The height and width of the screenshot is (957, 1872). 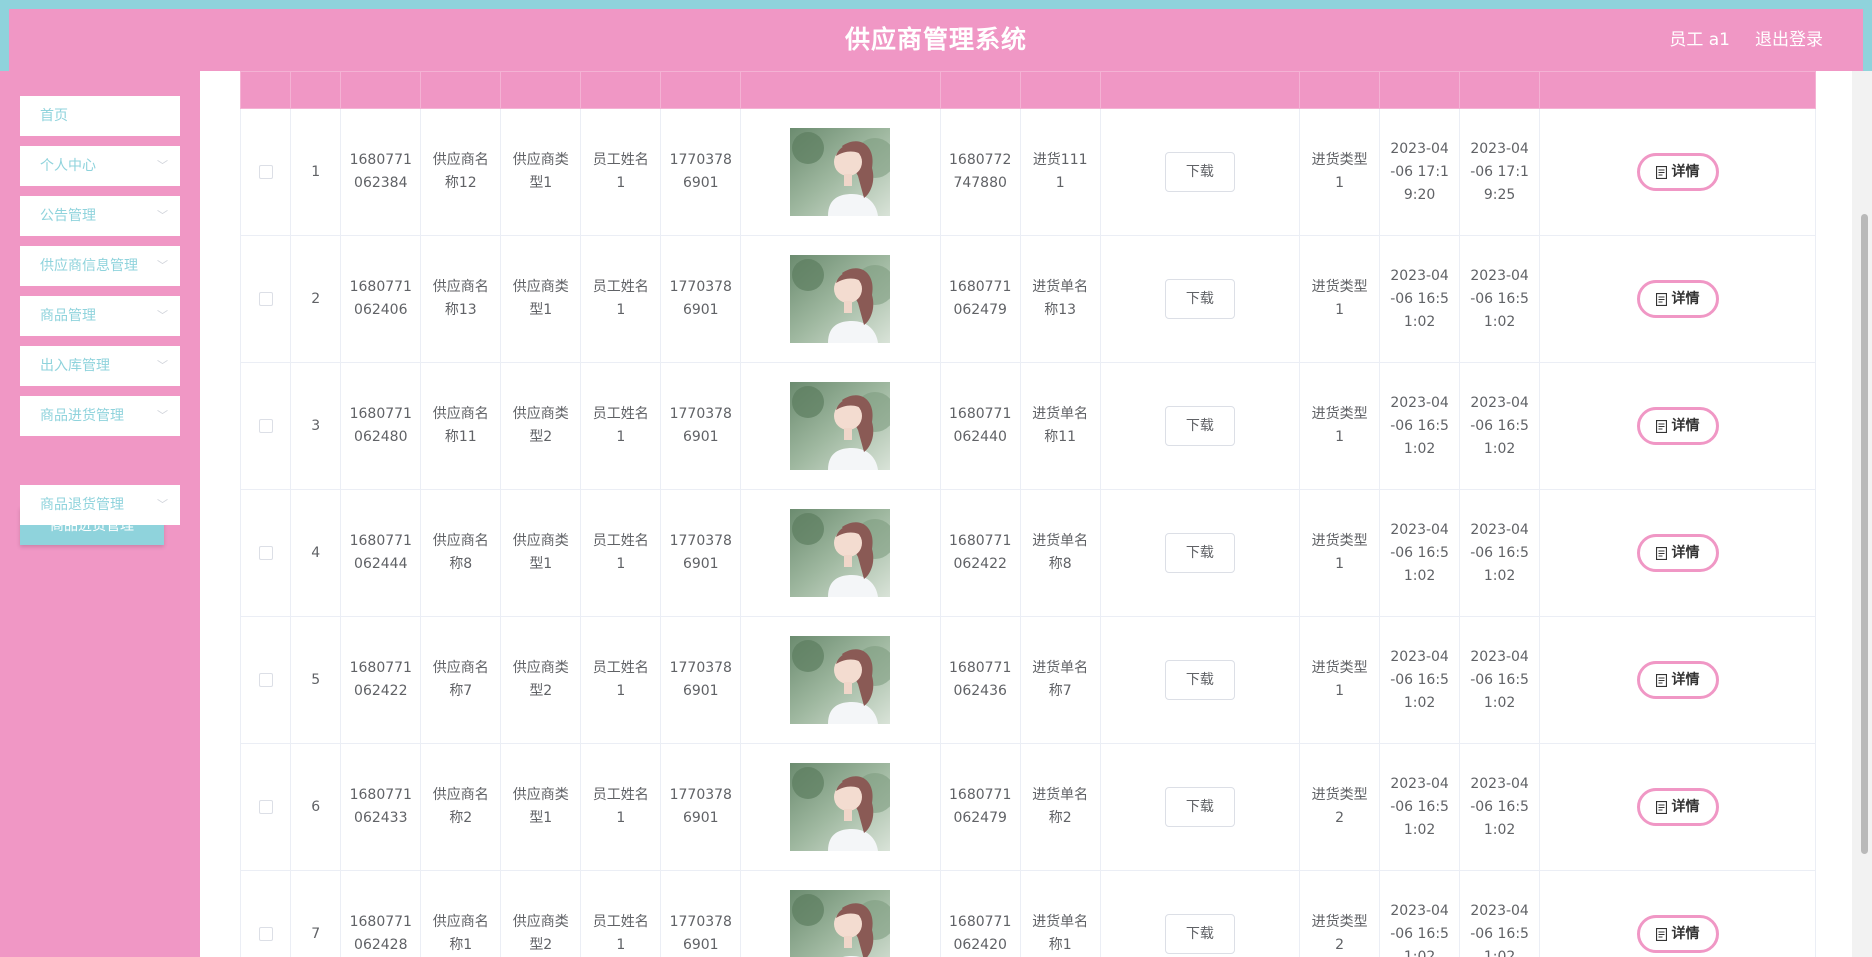 I want to click on cell-no: 1680771062384, so click(x=381, y=172).